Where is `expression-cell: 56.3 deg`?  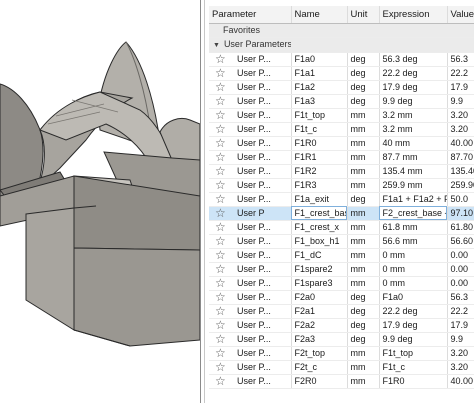 expression-cell: 56.3 deg is located at coordinates (413, 59).